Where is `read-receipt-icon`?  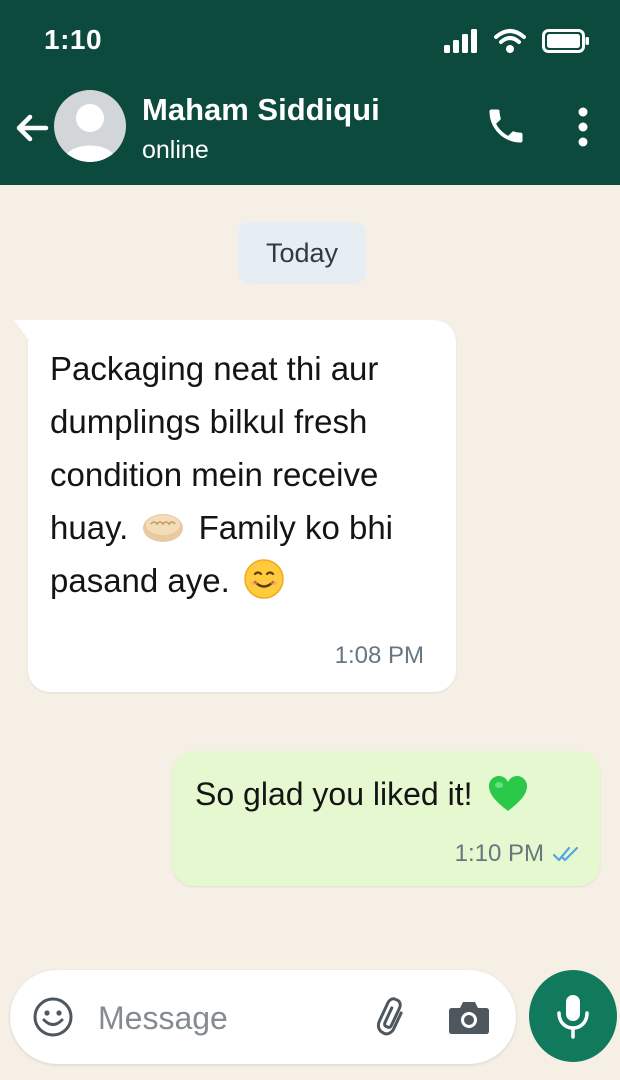 read-receipt-icon is located at coordinates (565, 854).